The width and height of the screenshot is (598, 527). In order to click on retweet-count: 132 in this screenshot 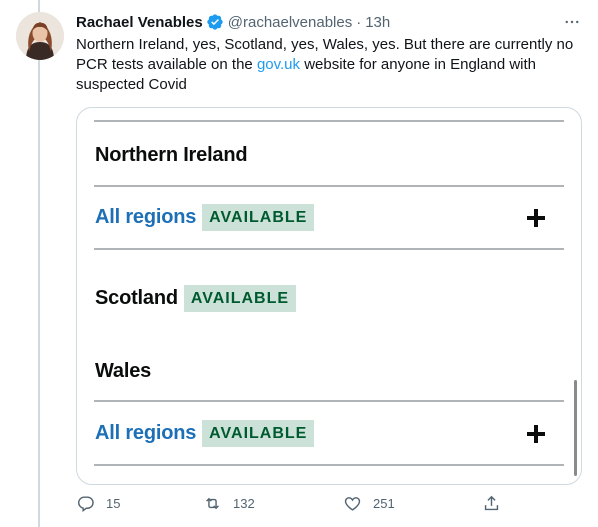, I will do `click(244, 503)`.